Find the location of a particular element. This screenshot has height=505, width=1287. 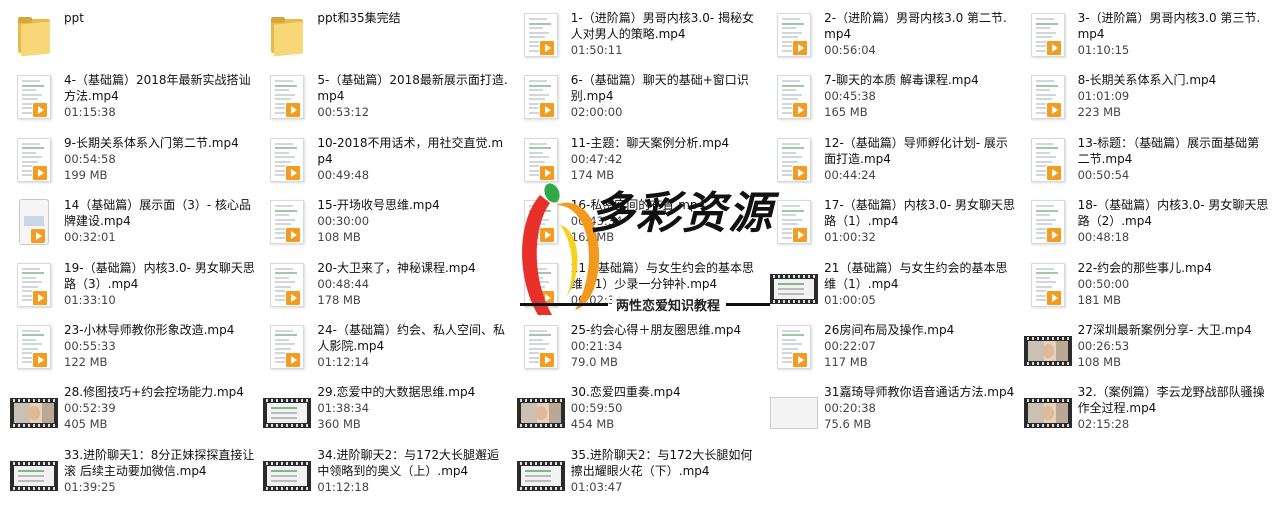

file-duration: 00:56:04 is located at coordinates (850, 50).